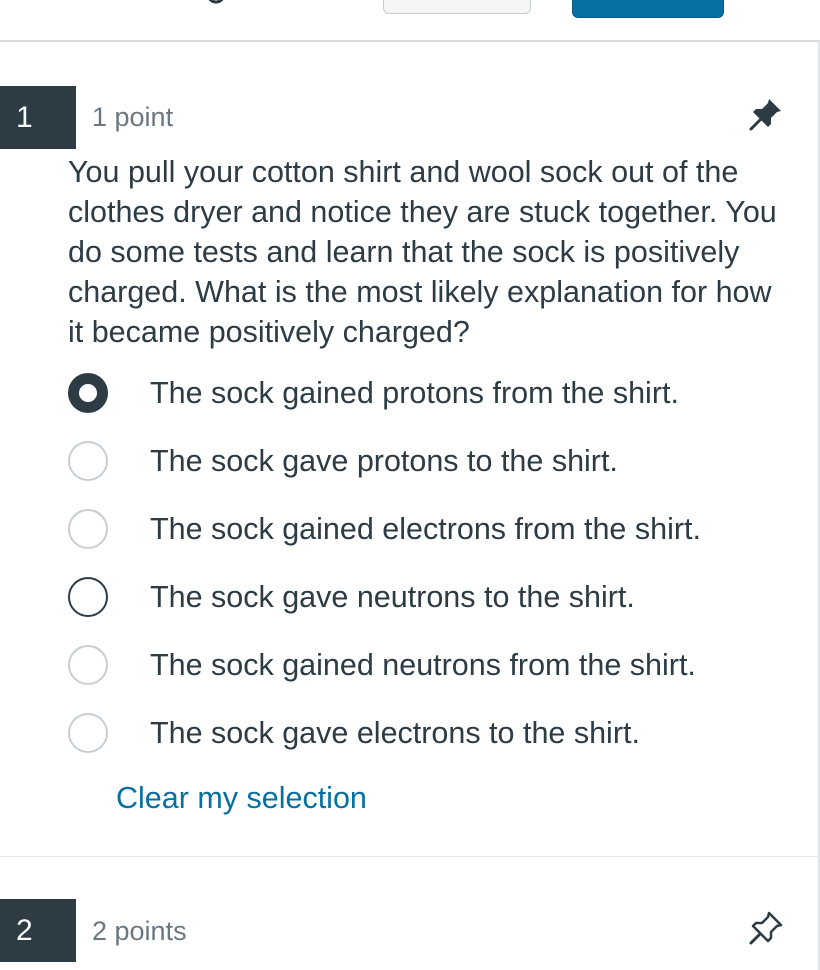 The height and width of the screenshot is (970, 820). I want to click on answer-option: The sock gave neutrons to the shirt., so click(428, 597).